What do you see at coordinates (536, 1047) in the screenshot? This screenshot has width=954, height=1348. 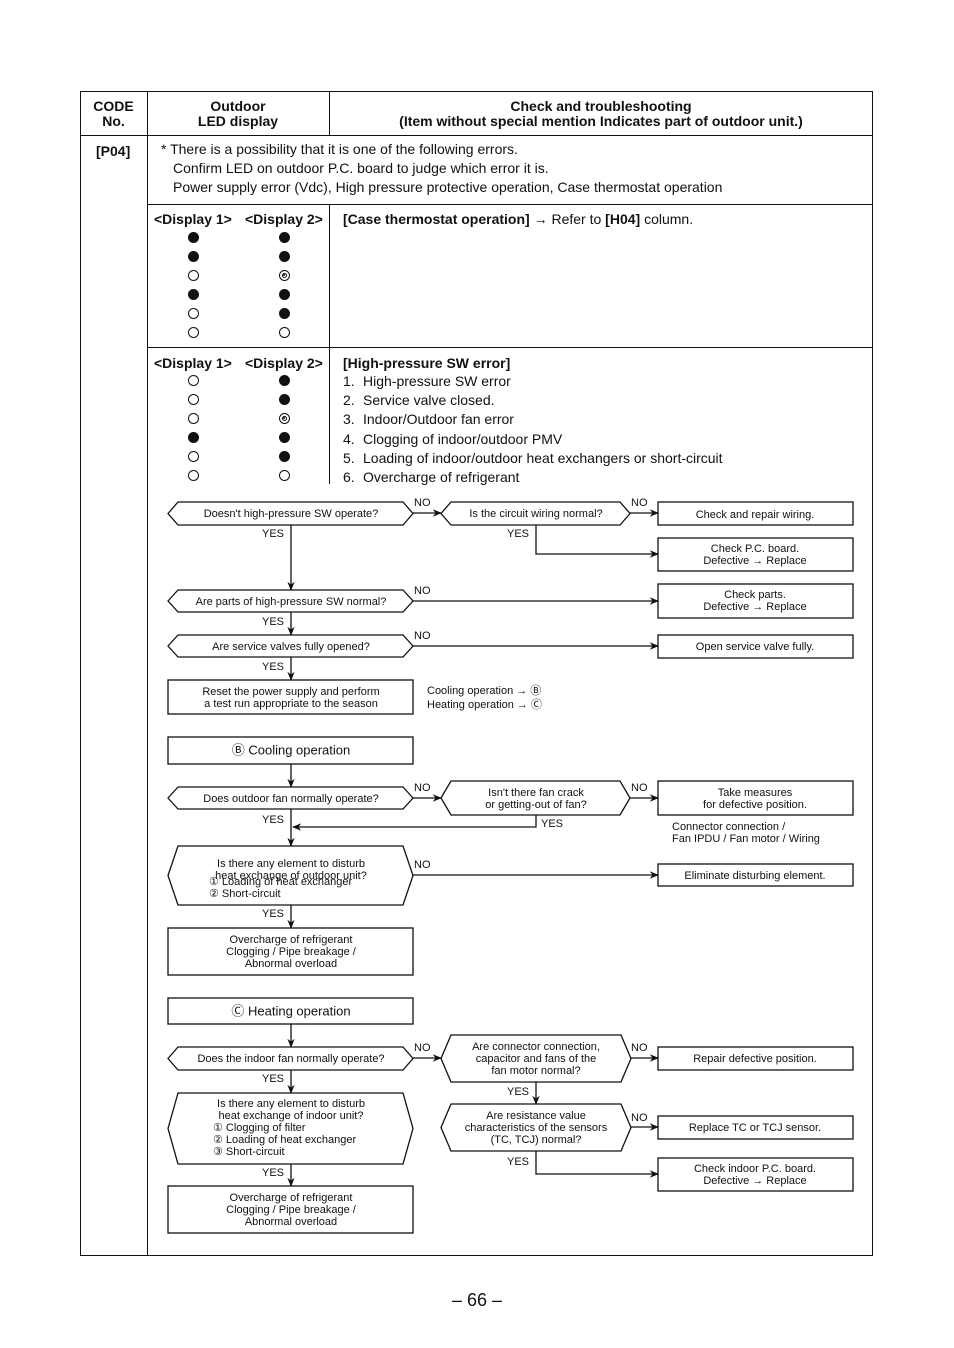 I see `decision-text: Are connector connection,` at bounding box center [536, 1047].